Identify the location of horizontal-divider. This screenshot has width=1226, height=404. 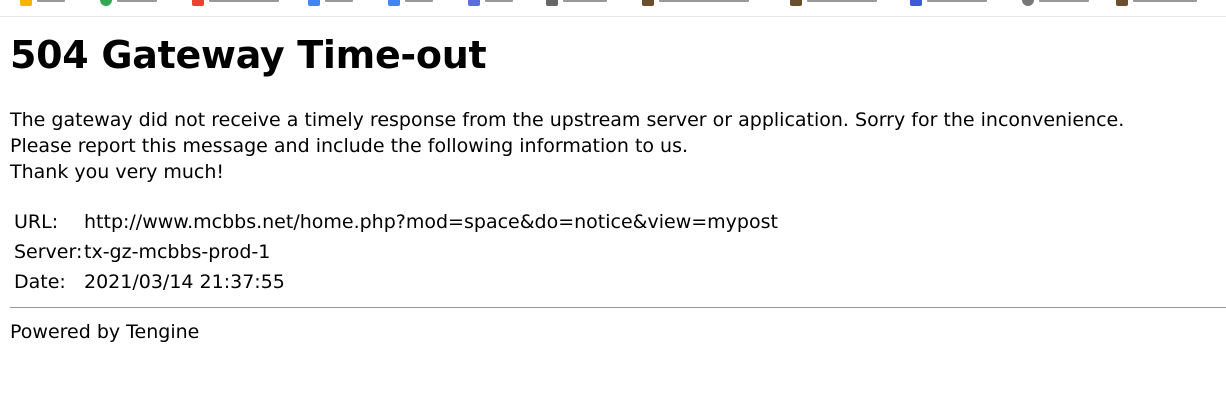
(618, 307).